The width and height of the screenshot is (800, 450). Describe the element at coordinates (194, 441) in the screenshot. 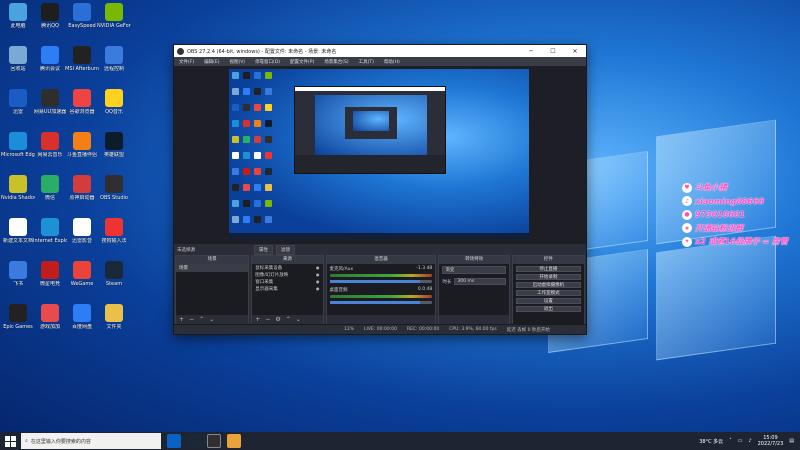

I see `steam-taskbar-icon` at that location.